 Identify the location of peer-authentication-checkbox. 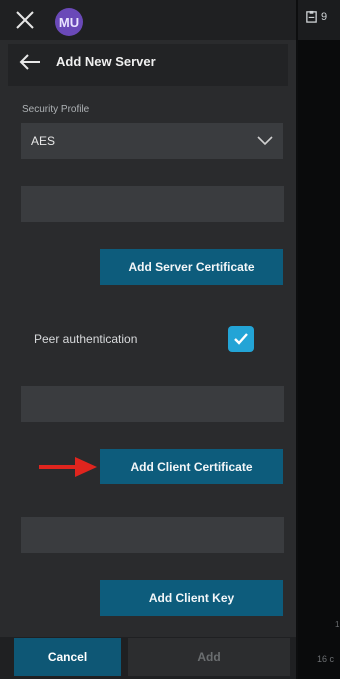
(241, 339).